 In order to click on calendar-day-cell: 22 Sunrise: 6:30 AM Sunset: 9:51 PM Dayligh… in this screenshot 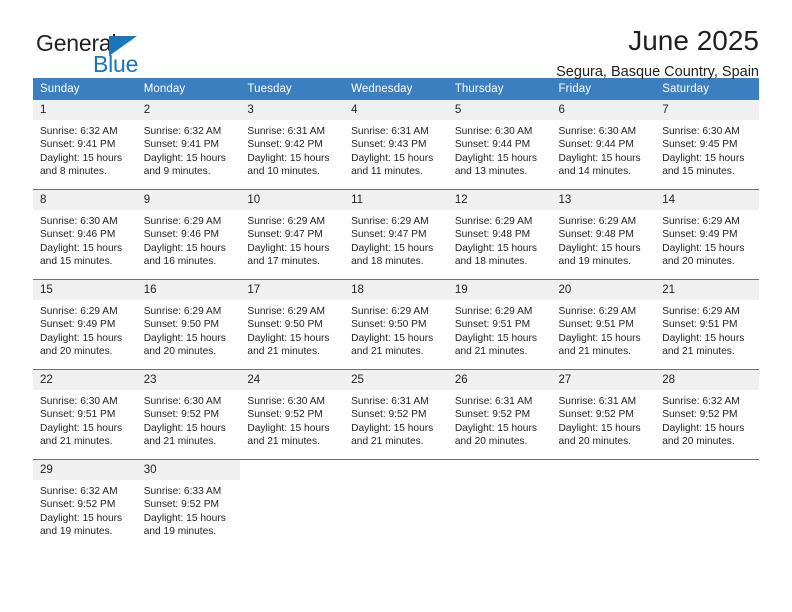, I will do `click(85, 414)`.